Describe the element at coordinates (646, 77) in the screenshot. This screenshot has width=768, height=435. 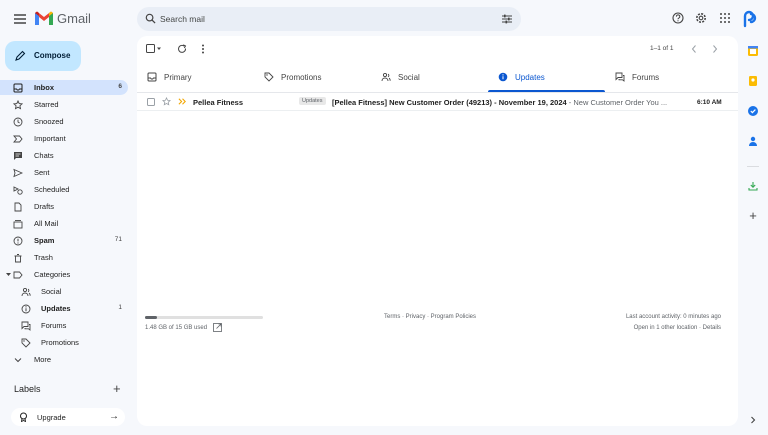
I see `tab-label: Forums` at that location.